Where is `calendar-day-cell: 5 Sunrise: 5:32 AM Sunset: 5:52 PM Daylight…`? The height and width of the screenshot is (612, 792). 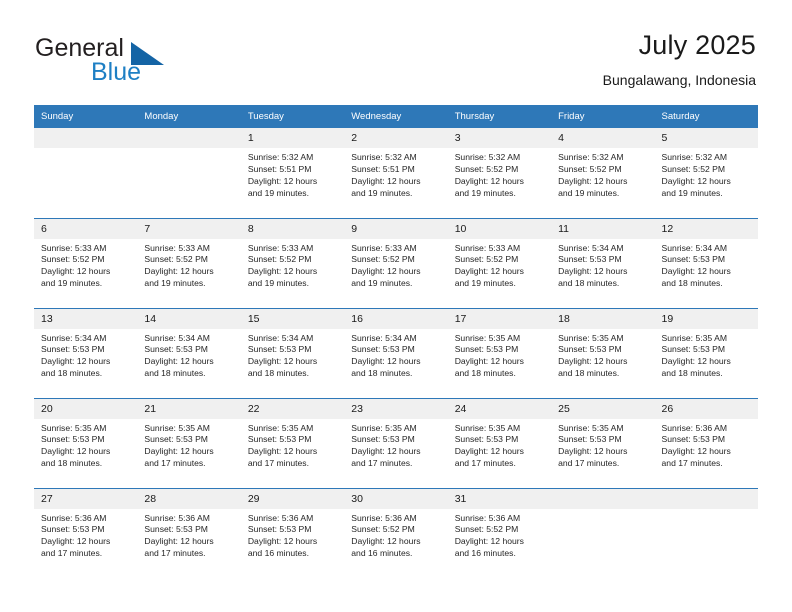
calendar-day-cell: 5 Sunrise: 5:32 AM Sunset: 5:52 PM Daylight… is located at coordinates (706, 173).